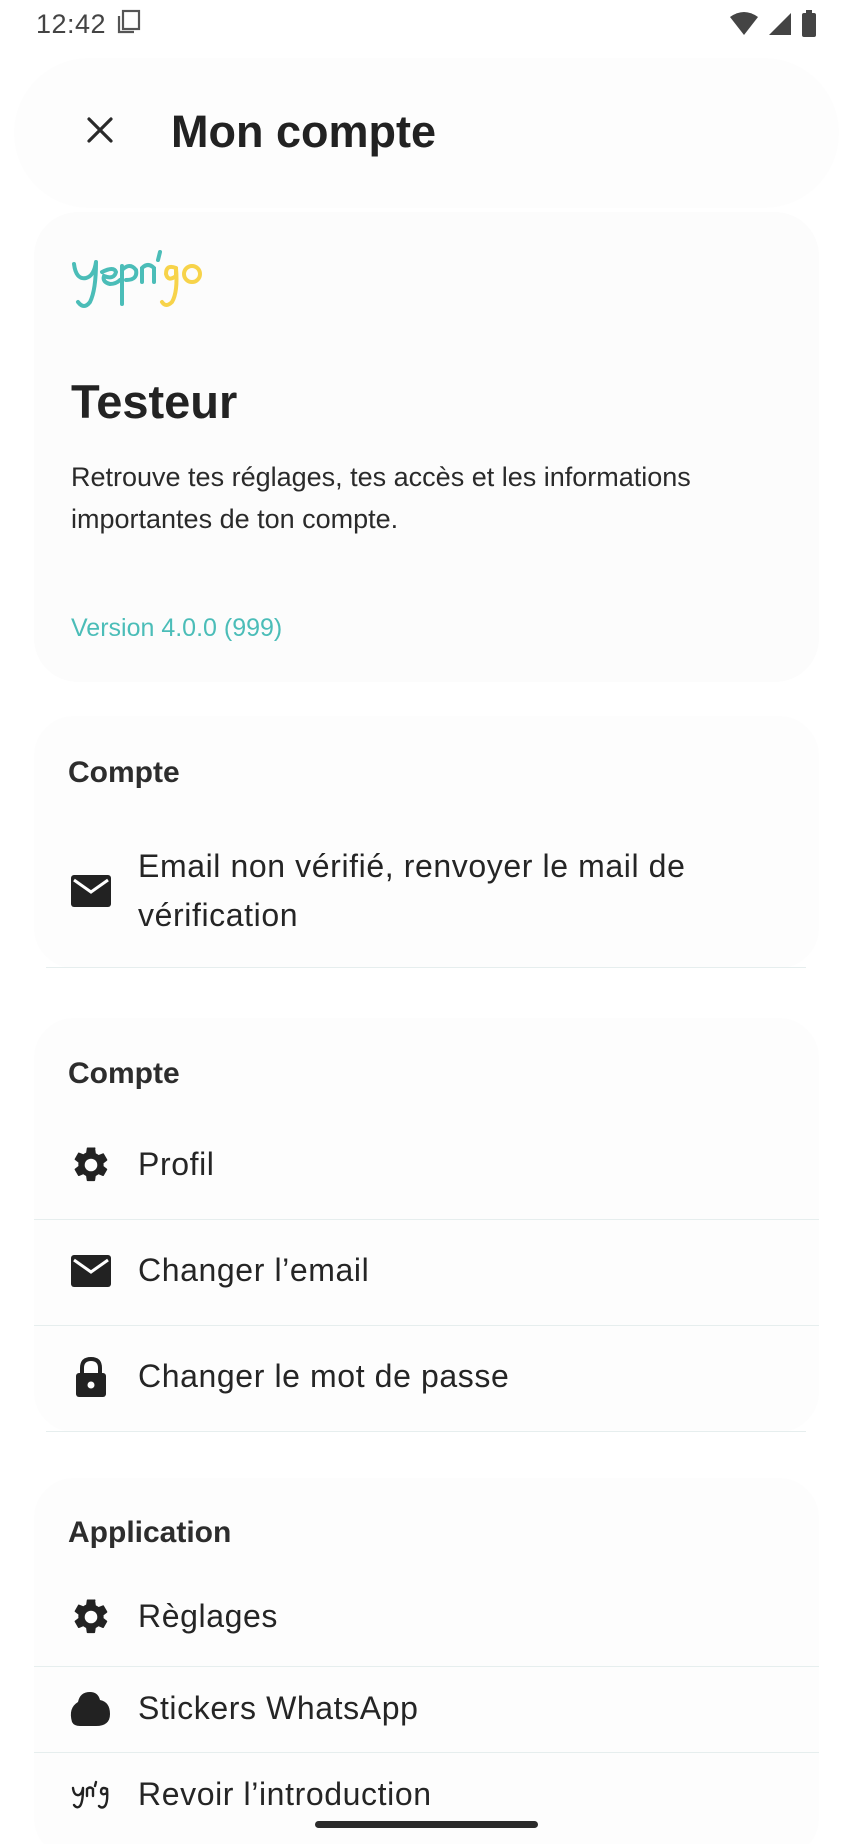 The width and height of the screenshot is (853, 1844). I want to click on change-password-label: Changer le mot de passe, so click(324, 1376).